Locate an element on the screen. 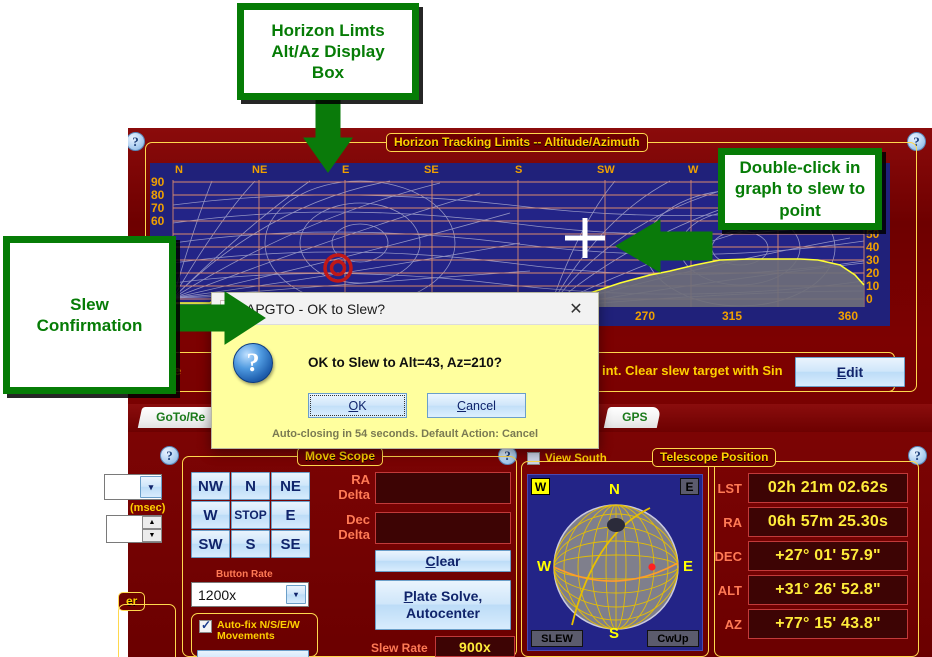 The height and width of the screenshot is (657, 932). alt-label-right-20: 20 is located at coordinates (873, 273).